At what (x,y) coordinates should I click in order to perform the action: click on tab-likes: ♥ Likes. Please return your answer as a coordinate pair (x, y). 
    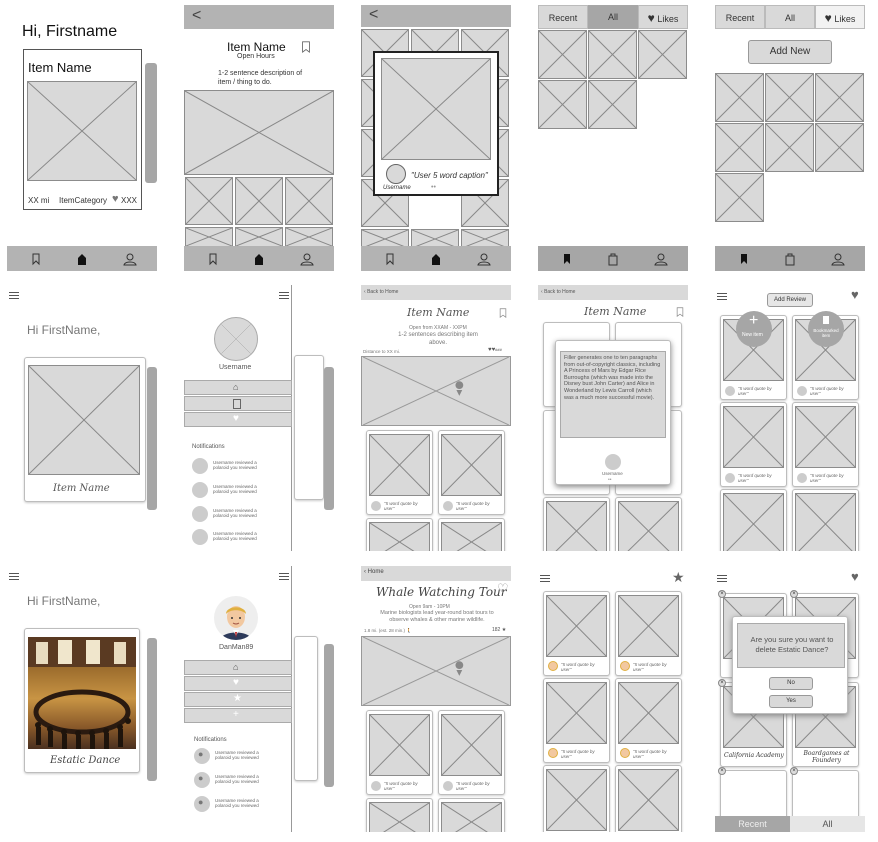
    Looking at the image, I should click on (840, 17).